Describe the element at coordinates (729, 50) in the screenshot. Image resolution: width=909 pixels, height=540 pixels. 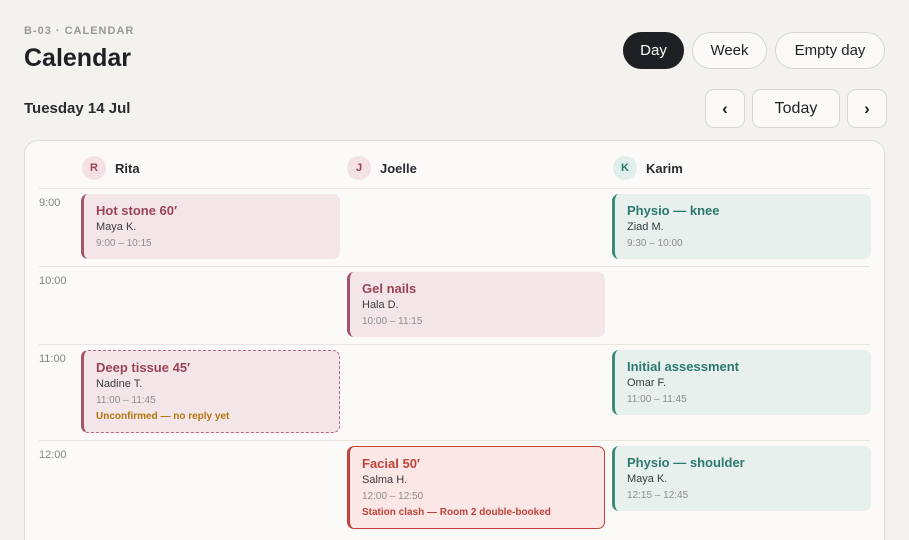
I see `view-week-button: Week` at that location.